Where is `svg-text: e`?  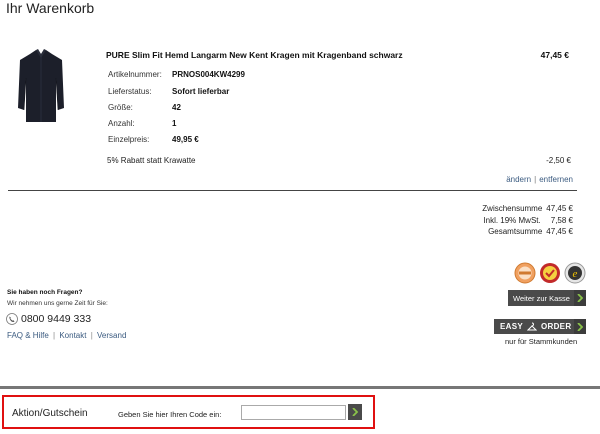 svg-text: e is located at coordinates (575, 274).